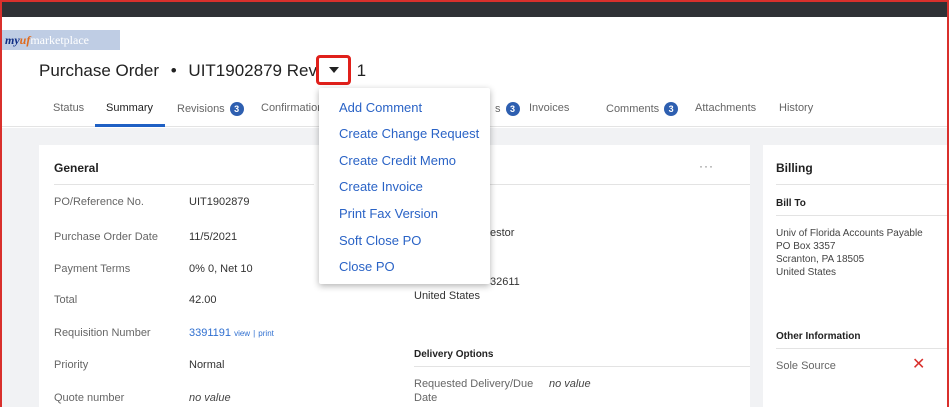 Image resolution: width=949 pixels, height=407 pixels. What do you see at coordinates (570, 384) in the screenshot?
I see `requested-delivery-value: no value` at bounding box center [570, 384].